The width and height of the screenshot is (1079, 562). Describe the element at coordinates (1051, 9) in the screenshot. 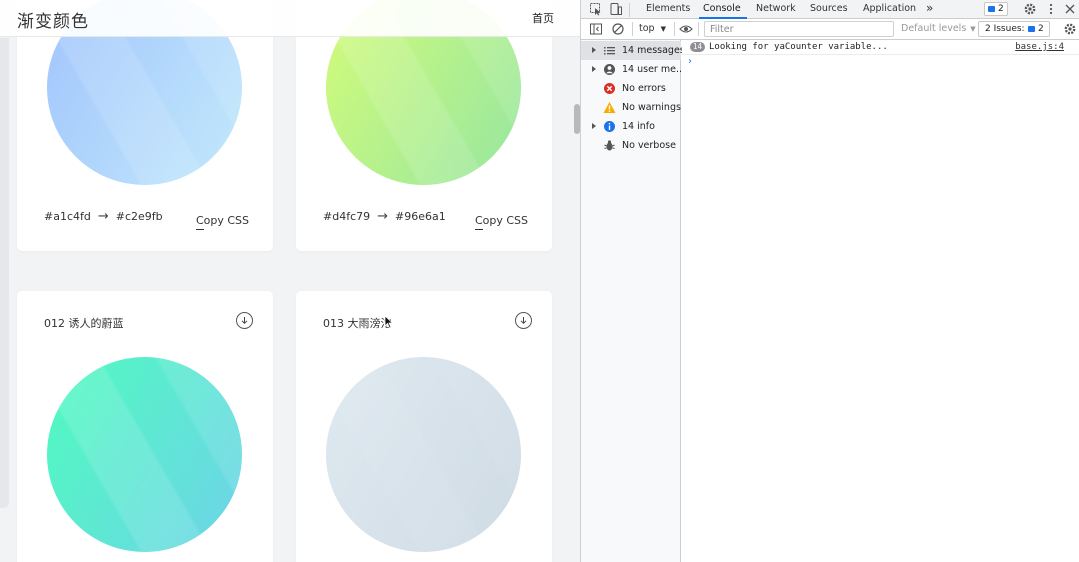

I see `kebab-menu-icon` at that location.